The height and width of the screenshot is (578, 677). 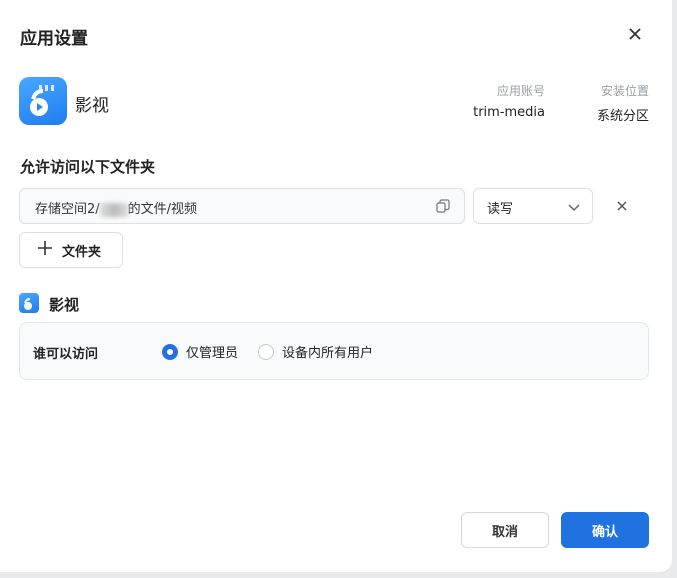 What do you see at coordinates (574, 208) in the screenshot?
I see `chevron-down-icon` at bounding box center [574, 208].